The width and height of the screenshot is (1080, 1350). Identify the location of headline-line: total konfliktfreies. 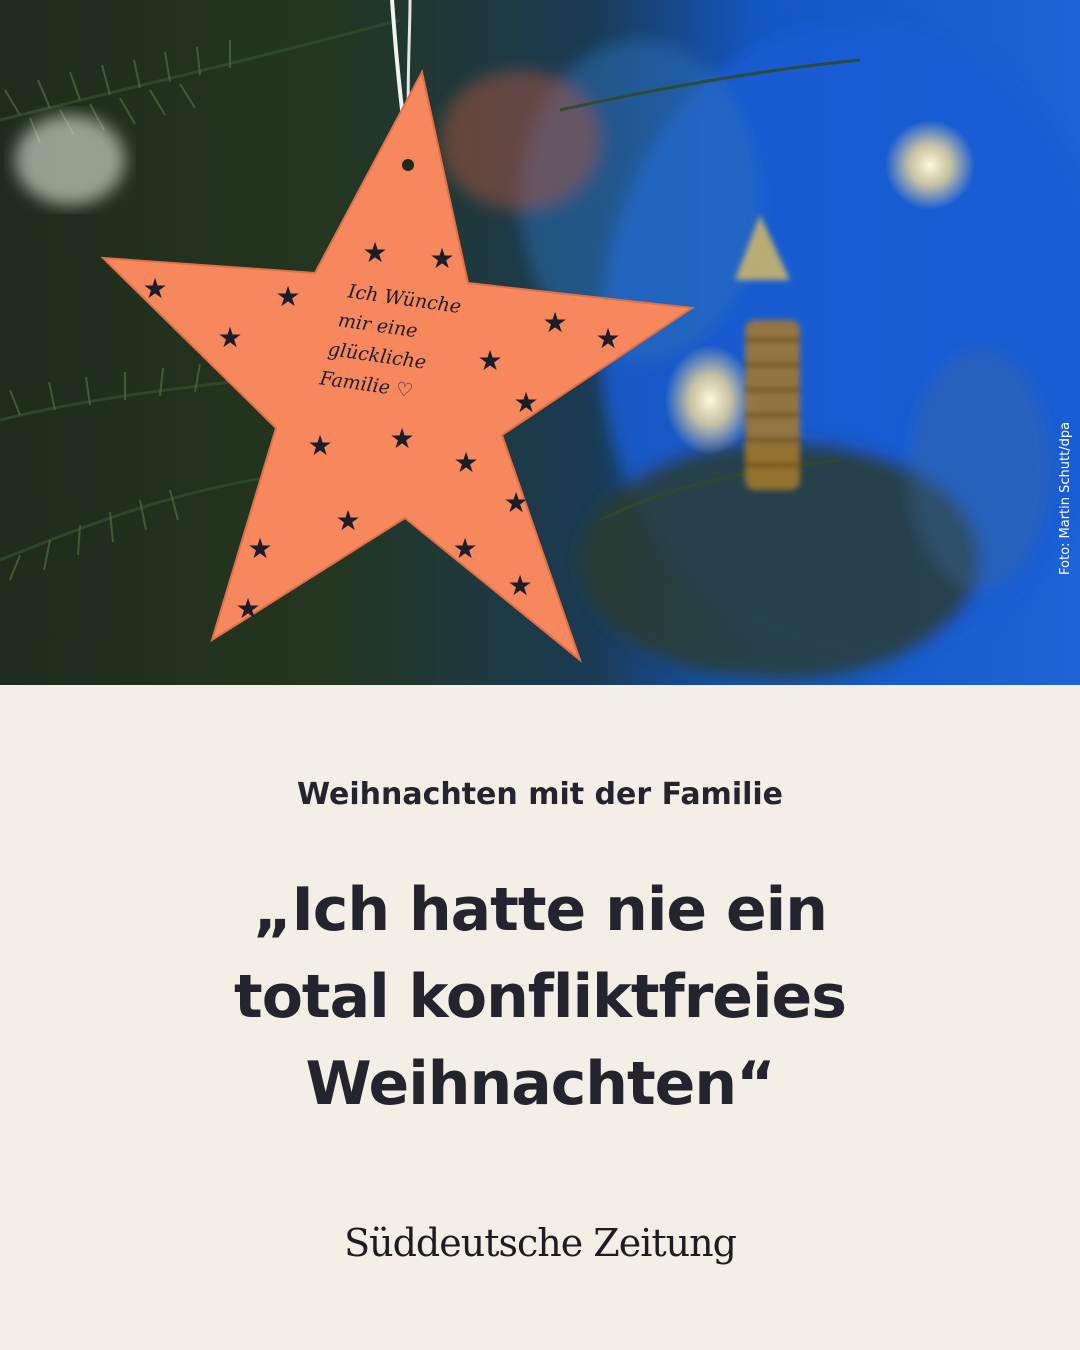
(540, 997).